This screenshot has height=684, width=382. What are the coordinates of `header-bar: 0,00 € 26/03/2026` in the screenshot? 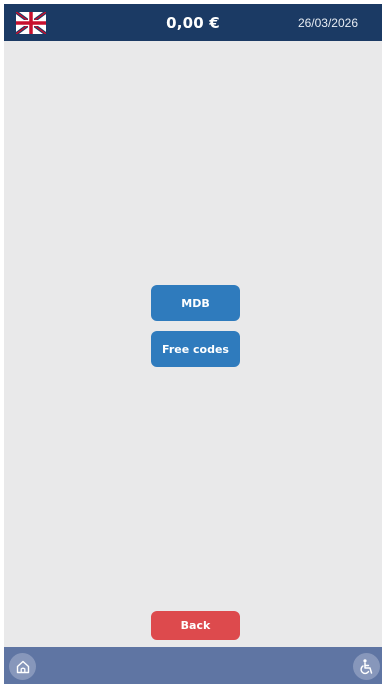 It's located at (193, 22).